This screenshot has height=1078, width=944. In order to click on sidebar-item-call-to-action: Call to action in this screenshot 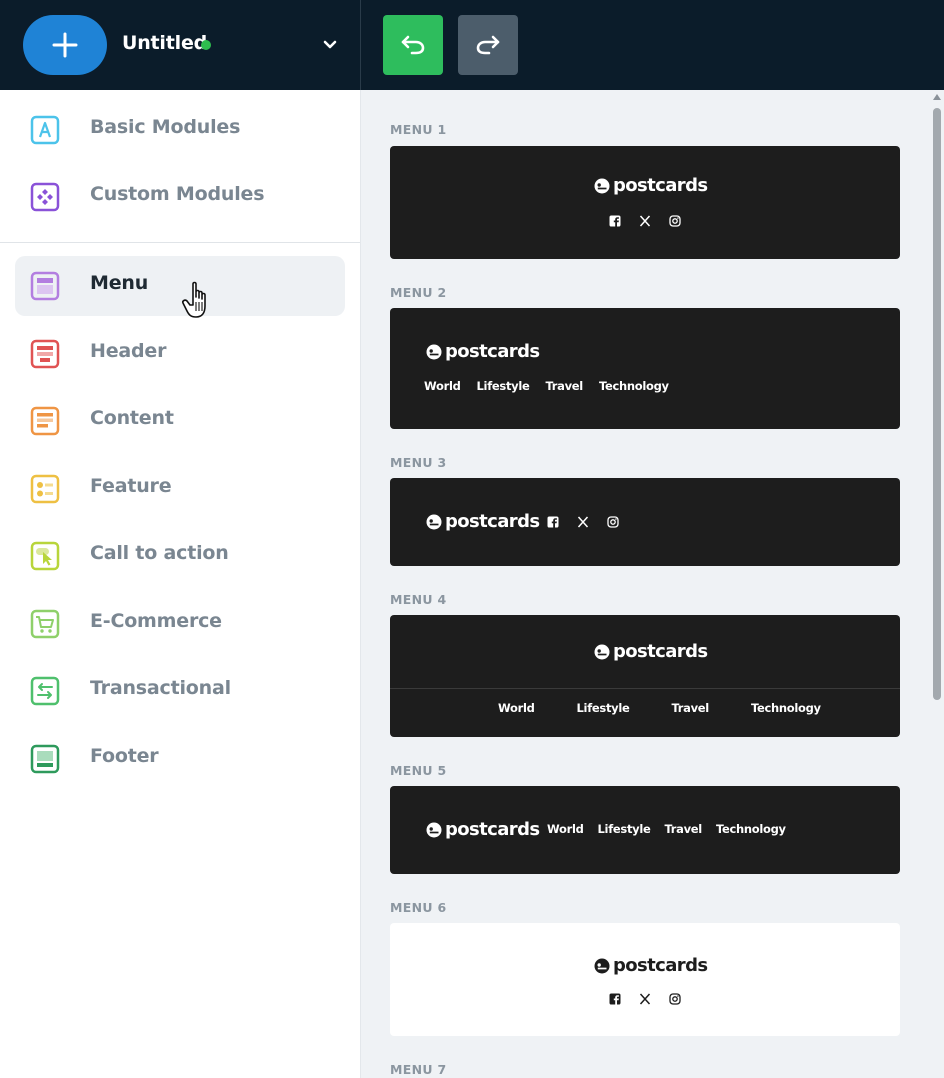, I will do `click(180, 556)`.